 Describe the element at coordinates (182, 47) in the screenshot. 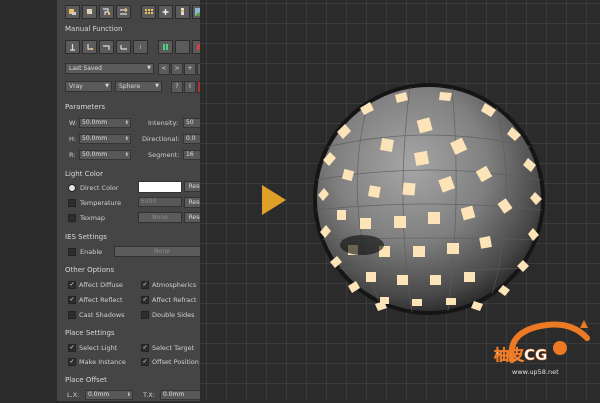

I see `blank-tool-icon` at that location.